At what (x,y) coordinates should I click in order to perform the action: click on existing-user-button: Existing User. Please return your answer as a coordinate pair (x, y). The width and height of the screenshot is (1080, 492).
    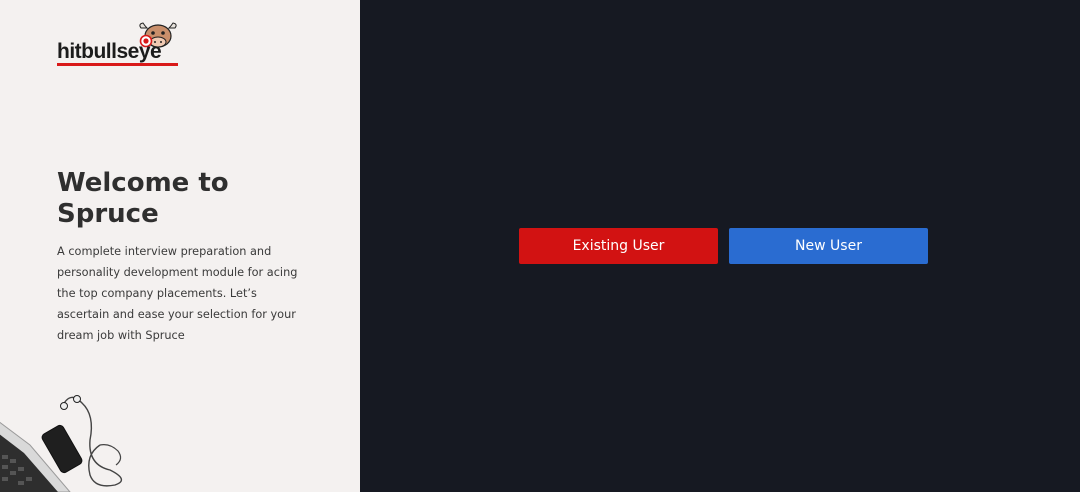
    Looking at the image, I should click on (618, 246).